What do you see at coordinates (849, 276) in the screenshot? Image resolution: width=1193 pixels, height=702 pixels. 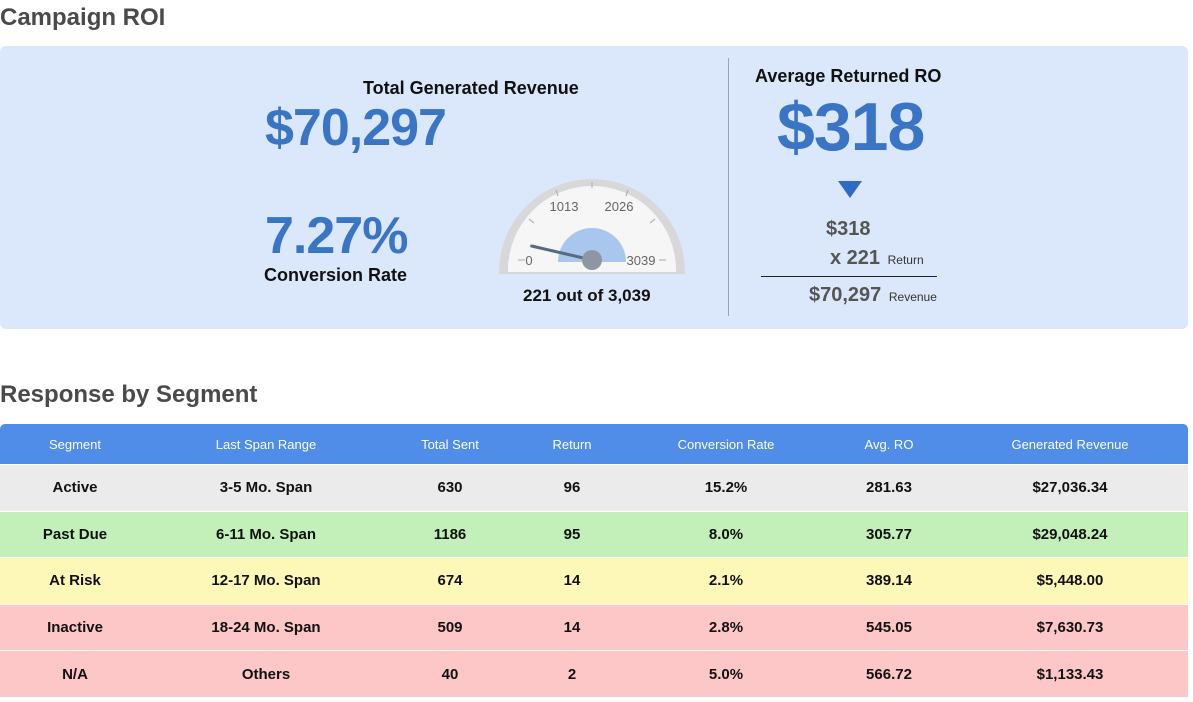 I see `calc-separator` at bounding box center [849, 276].